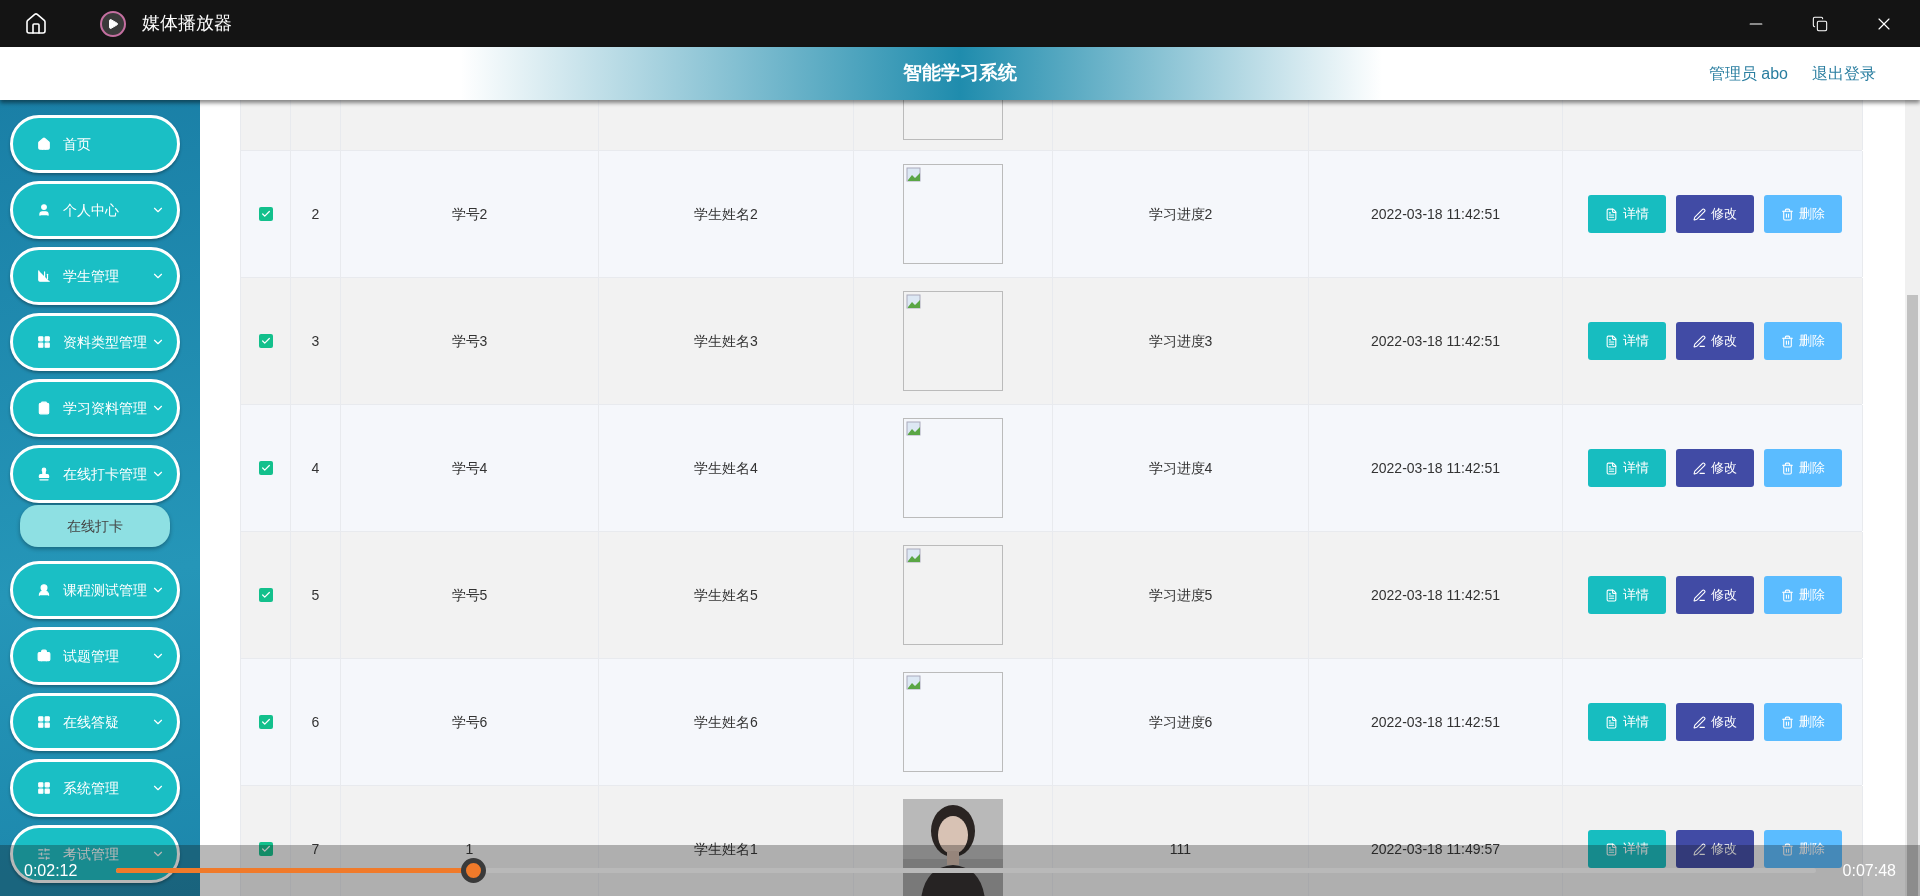 Image resolution: width=1920 pixels, height=896 pixels. I want to click on menu-item: 在线打卡管理, so click(95, 474).